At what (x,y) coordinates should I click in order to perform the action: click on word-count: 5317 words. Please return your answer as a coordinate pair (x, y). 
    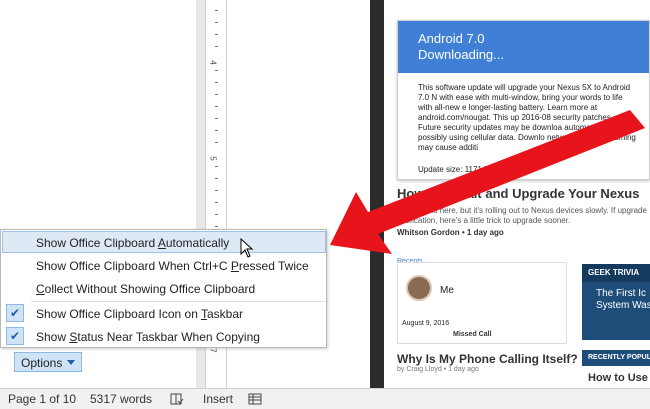
    Looking at the image, I should click on (121, 399).